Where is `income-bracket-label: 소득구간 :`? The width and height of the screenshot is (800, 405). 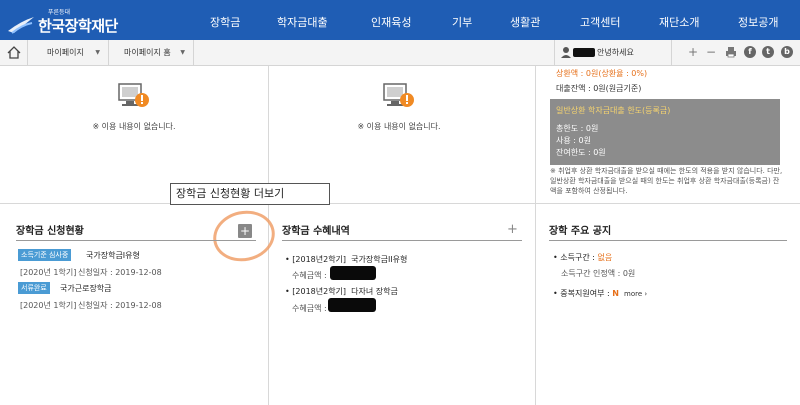 income-bracket-label: 소득구간 : is located at coordinates (579, 257).